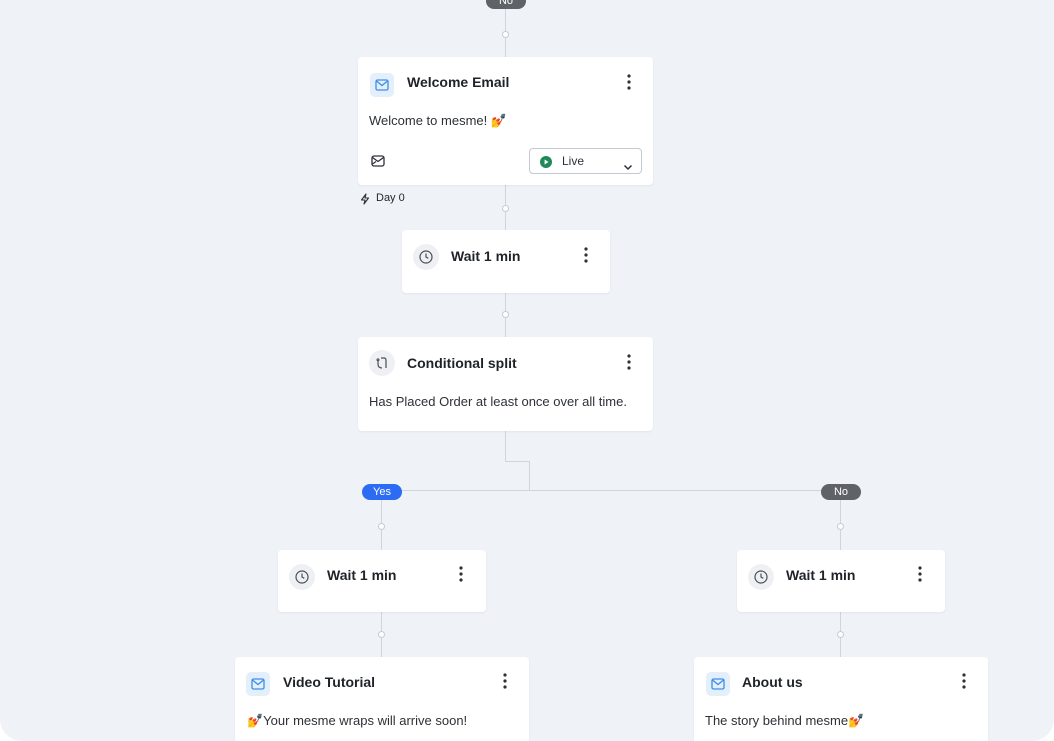  Describe the element at coordinates (785, 720) in the screenshot. I see `about-us-subject: The story behind mesme💅` at that location.